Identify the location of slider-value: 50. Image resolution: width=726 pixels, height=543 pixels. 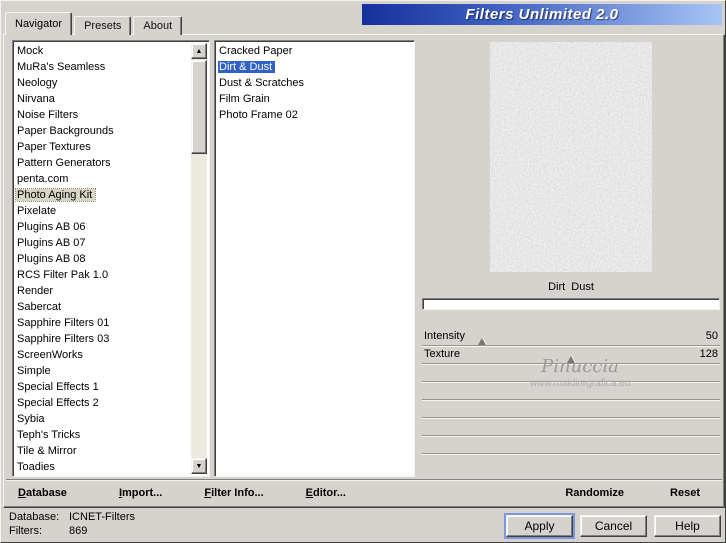
(711, 336).